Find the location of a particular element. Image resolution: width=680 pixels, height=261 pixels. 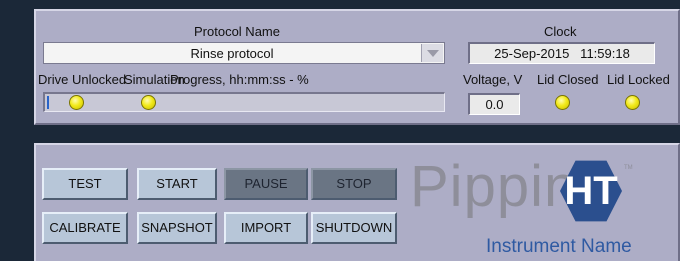

clock-display: 25-Sep-2015 11:59:18 is located at coordinates (561, 53).